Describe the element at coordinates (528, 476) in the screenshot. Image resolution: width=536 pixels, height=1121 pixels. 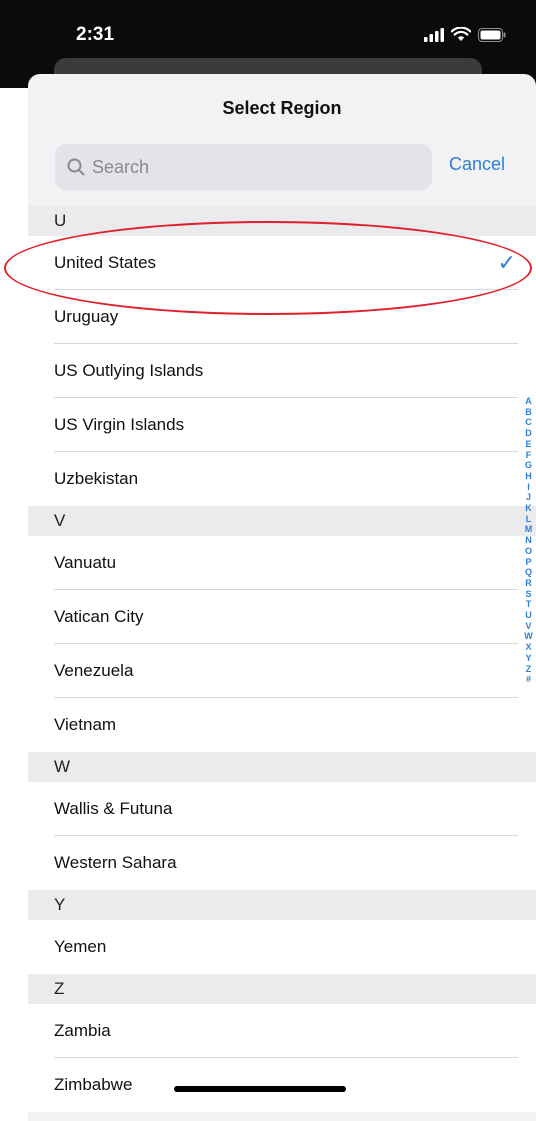
I see `index-letter: H` at that location.